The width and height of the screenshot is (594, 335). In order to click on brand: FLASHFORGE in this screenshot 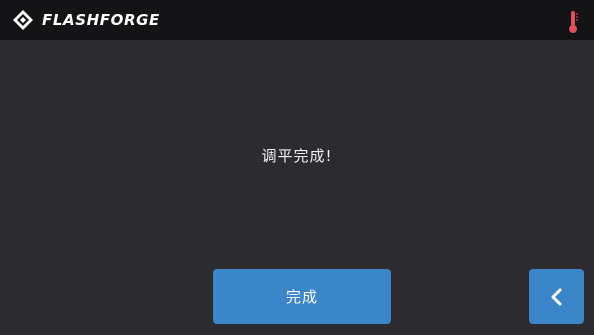, I will do `click(86, 20)`.